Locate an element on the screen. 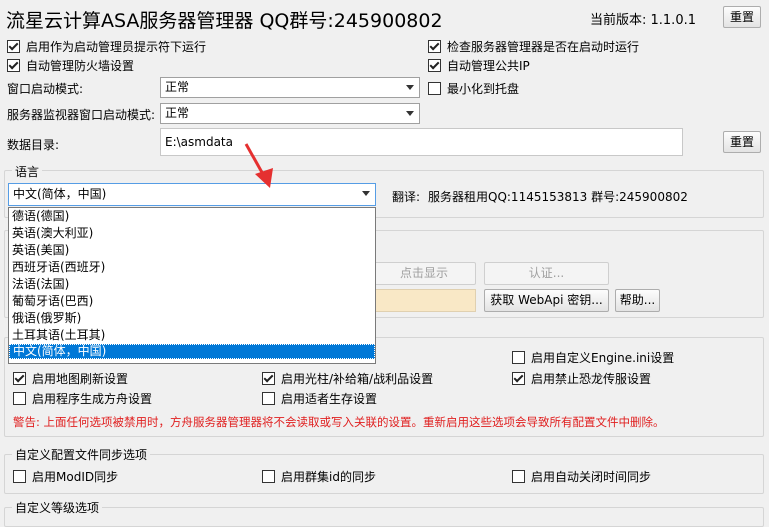 This screenshot has width=769, height=527. window-mode-select: 正常 is located at coordinates (290, 87).